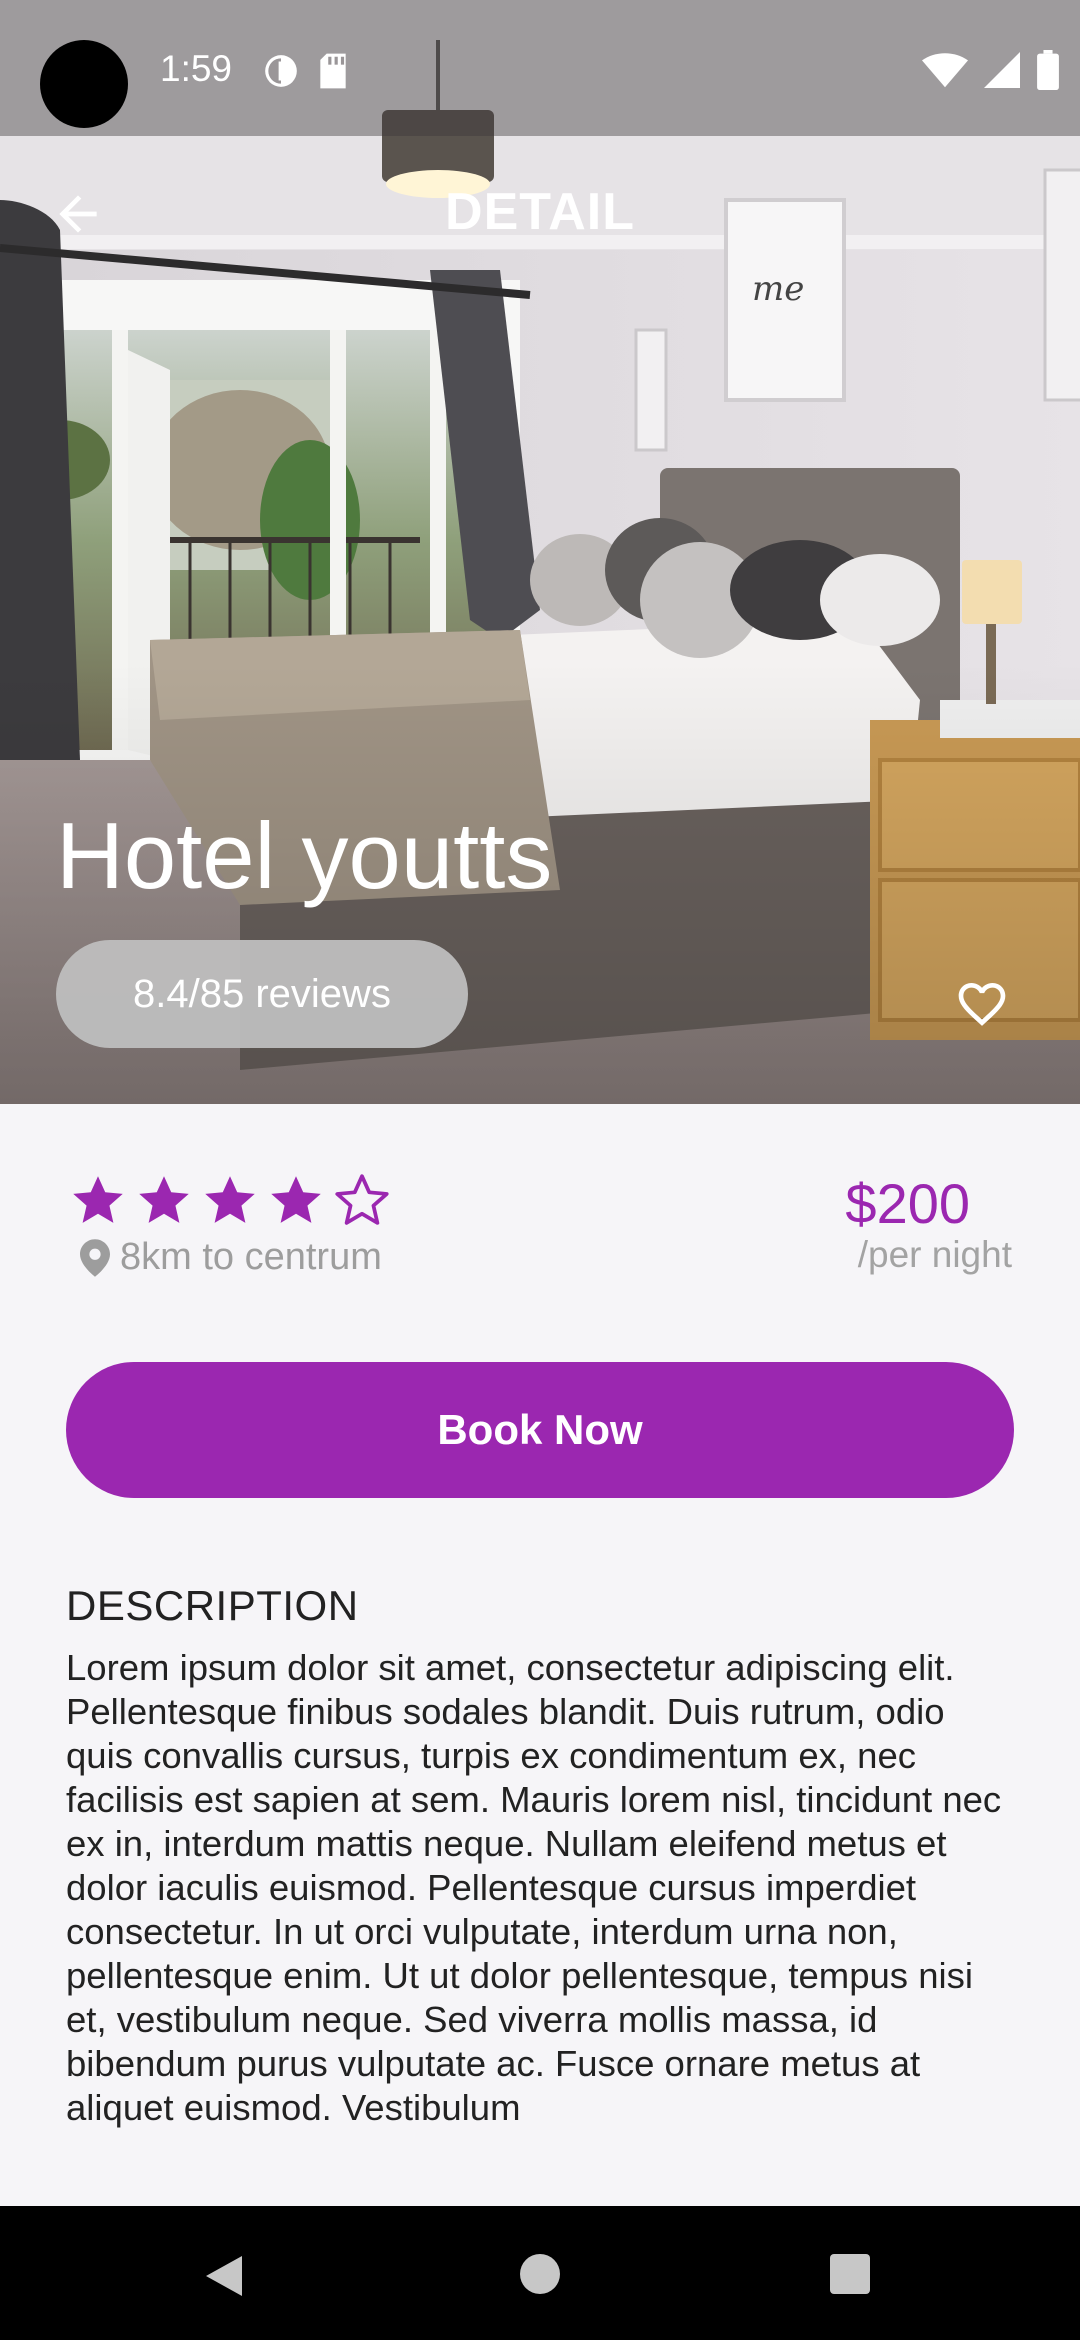 The image size is (1080, 2340). Describe the element at coordinates (306, 71) in the screenshot. I see `status-icons-left` at that location.